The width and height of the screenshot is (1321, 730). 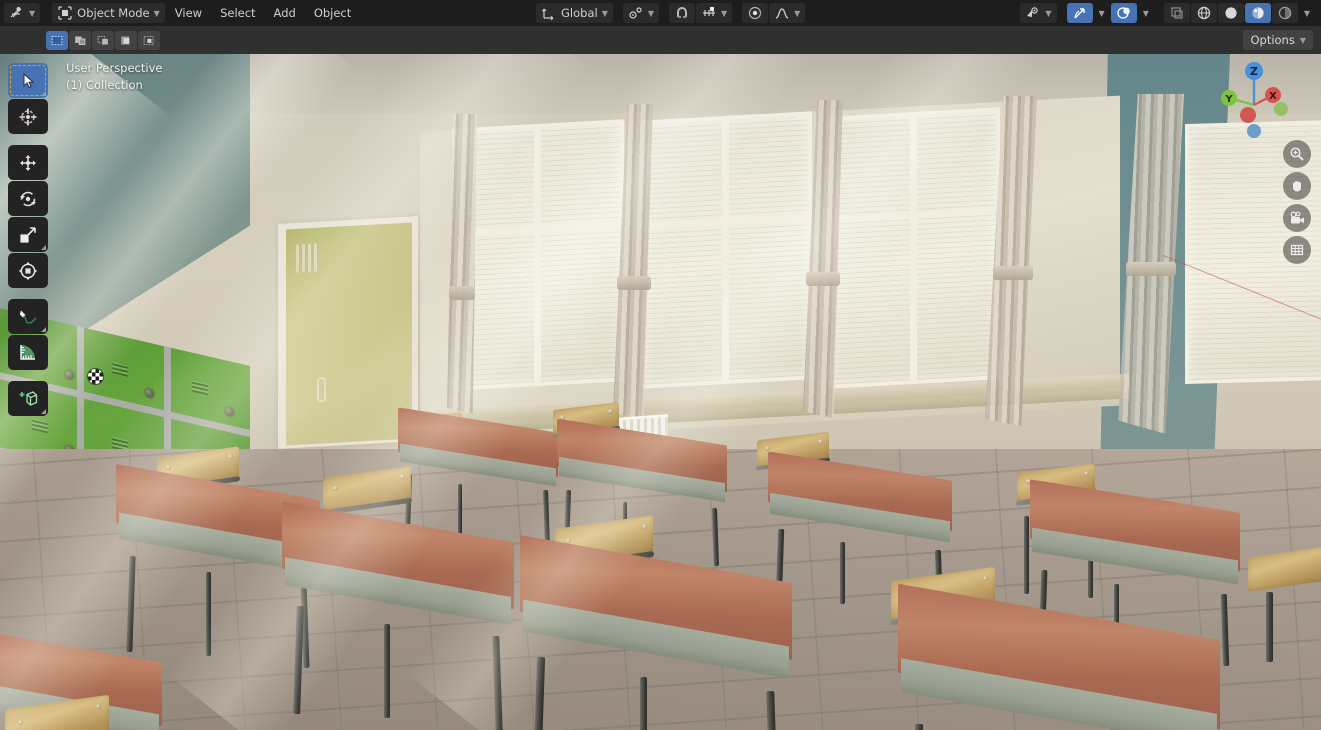 I want to click on gizmo-icon, so click(x=1079, y=13).